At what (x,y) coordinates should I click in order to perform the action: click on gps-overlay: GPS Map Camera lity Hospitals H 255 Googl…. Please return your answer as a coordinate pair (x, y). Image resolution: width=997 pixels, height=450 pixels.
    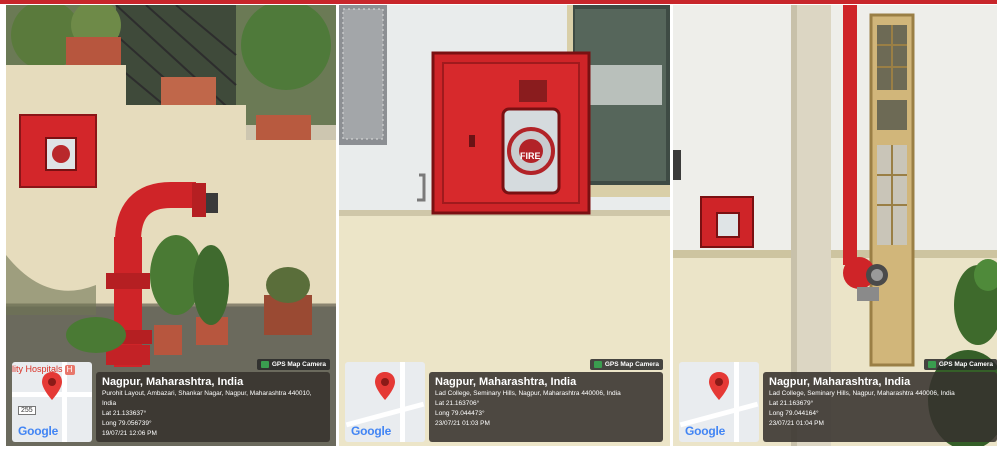
    Looking at the image, I should click on (171, 399).